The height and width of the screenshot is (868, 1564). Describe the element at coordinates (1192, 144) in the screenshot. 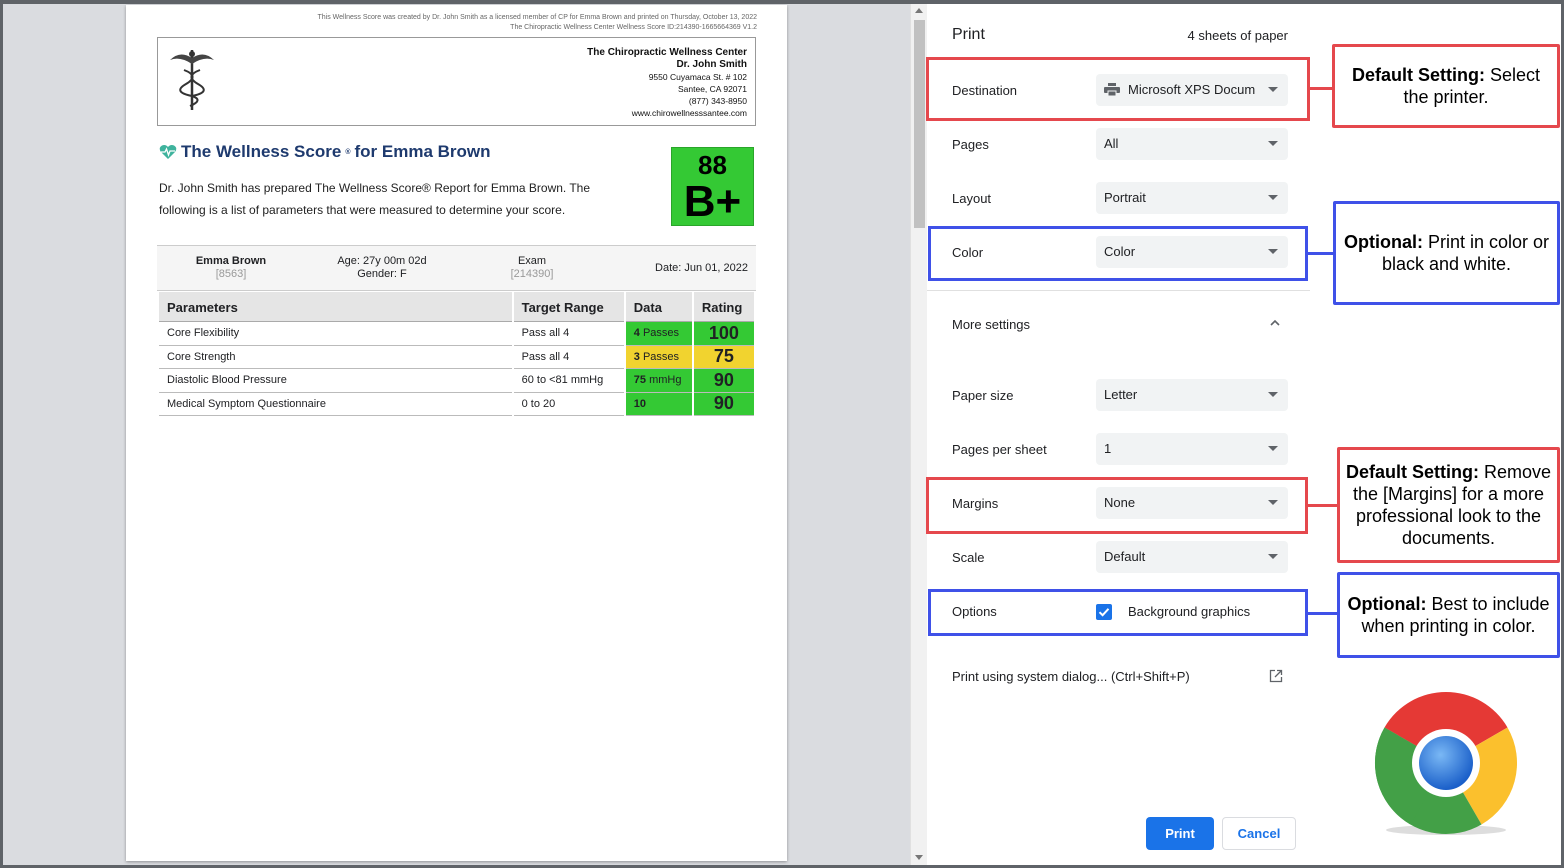

I see `pages-select: All` at that location.